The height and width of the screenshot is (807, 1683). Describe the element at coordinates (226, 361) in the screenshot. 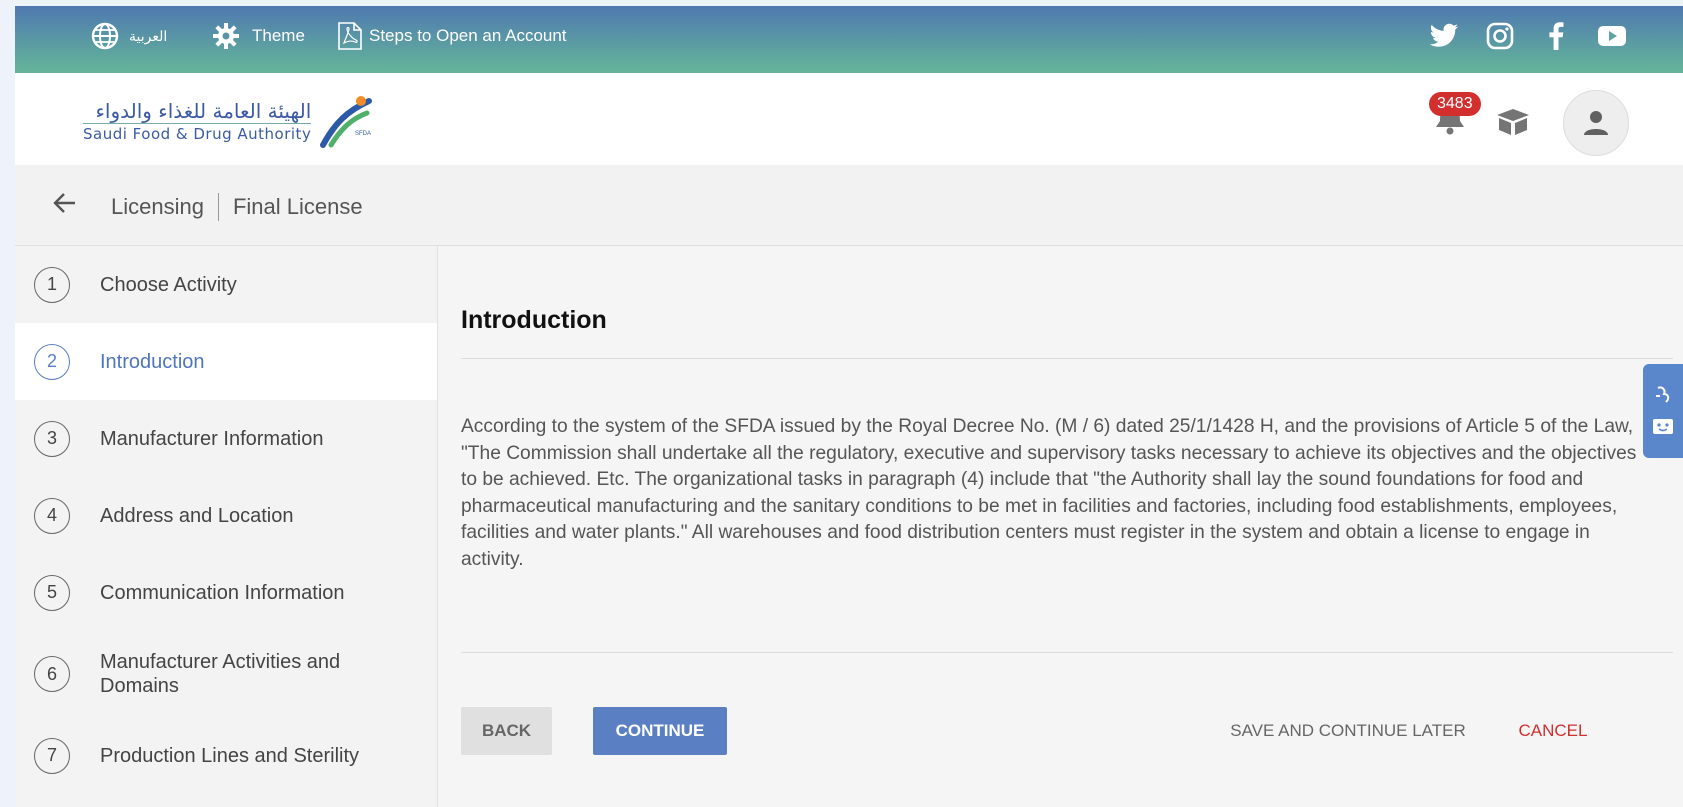

I see `step-introduction: 2 Introduction` at that location.